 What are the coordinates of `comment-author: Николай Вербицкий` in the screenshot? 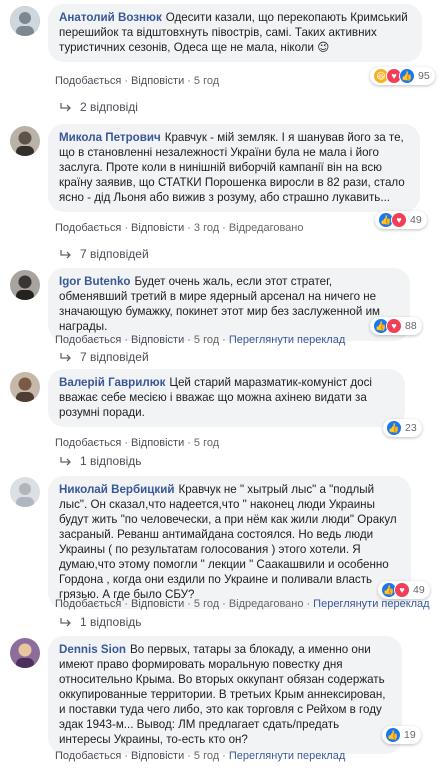 It's located at (116, 489).